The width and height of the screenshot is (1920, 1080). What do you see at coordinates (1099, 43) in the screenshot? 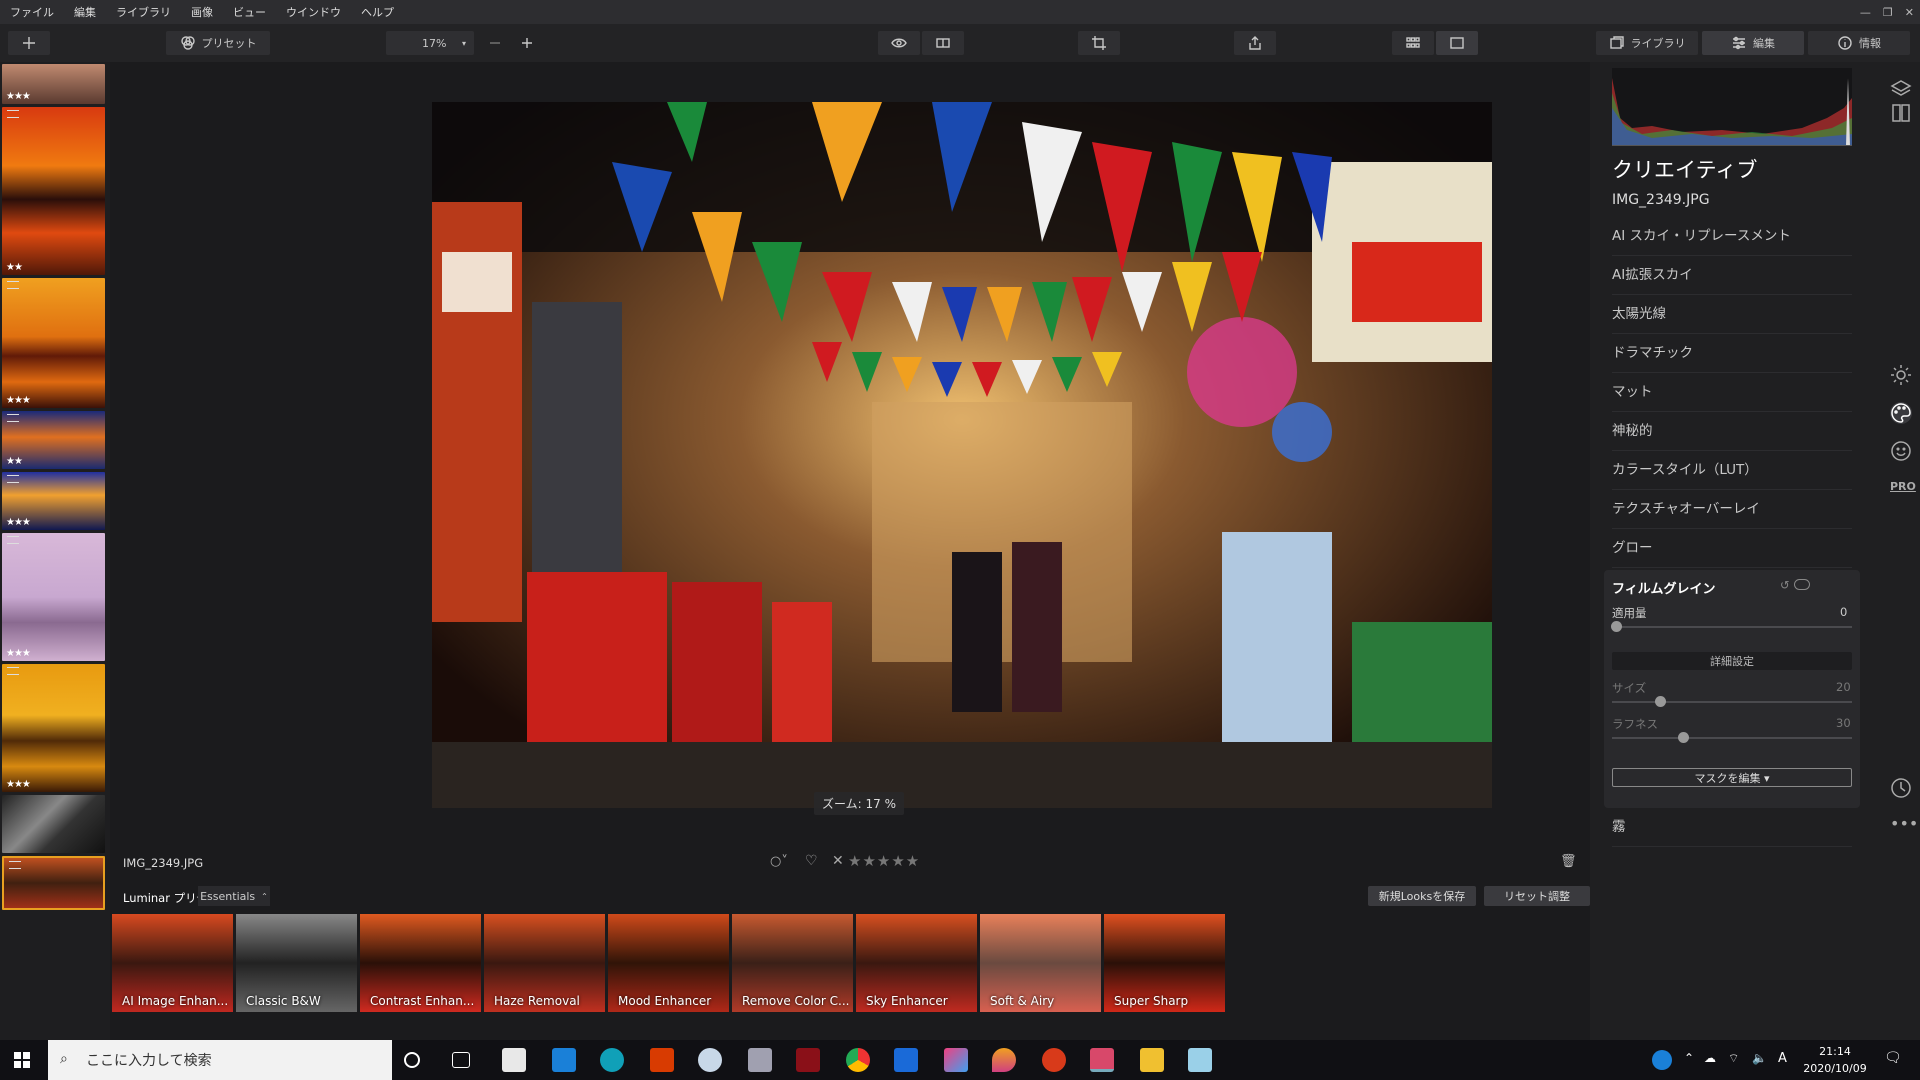
I see `crop-button` at bounding box center [1099, 43].